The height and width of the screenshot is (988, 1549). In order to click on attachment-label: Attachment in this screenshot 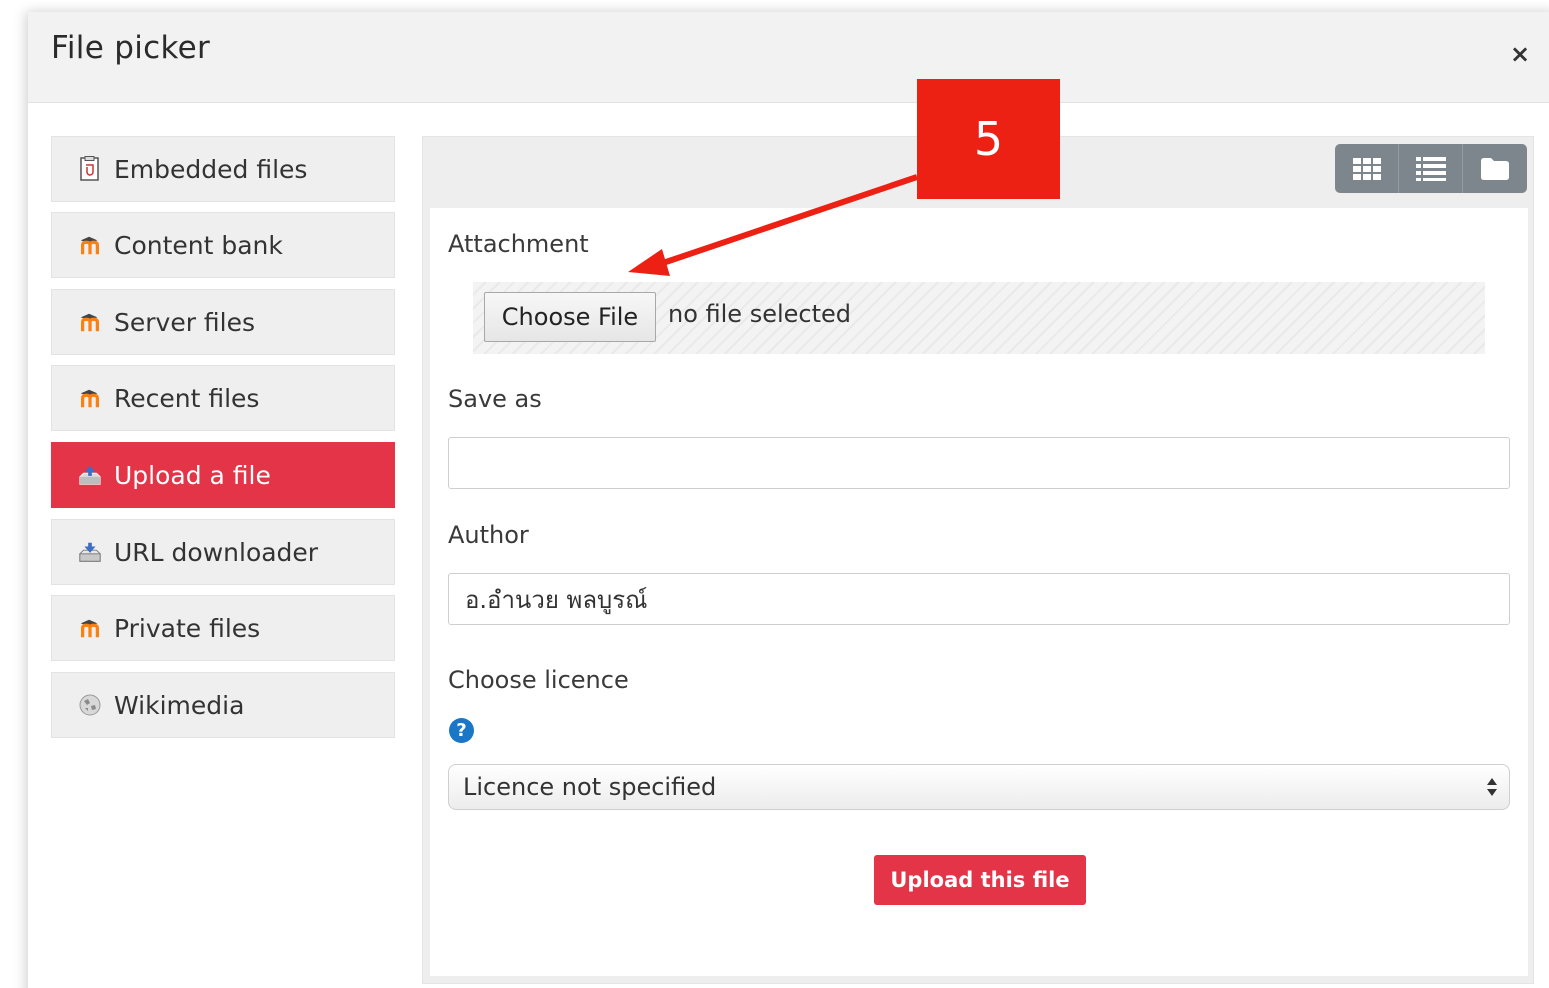, I will do `click(518, 244)`.